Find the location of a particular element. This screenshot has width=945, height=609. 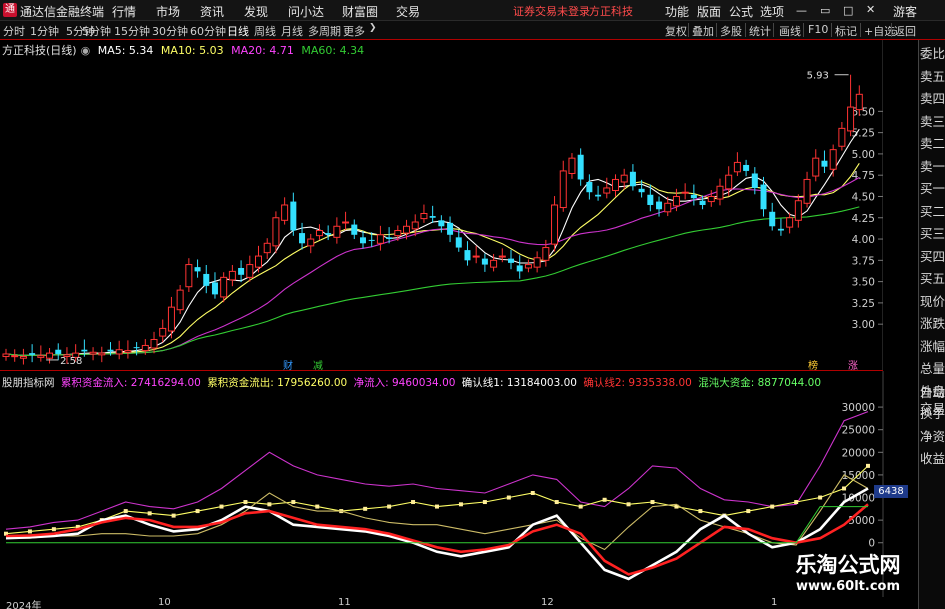

period-weekly: 周线 is located at coordinates (265, 31).